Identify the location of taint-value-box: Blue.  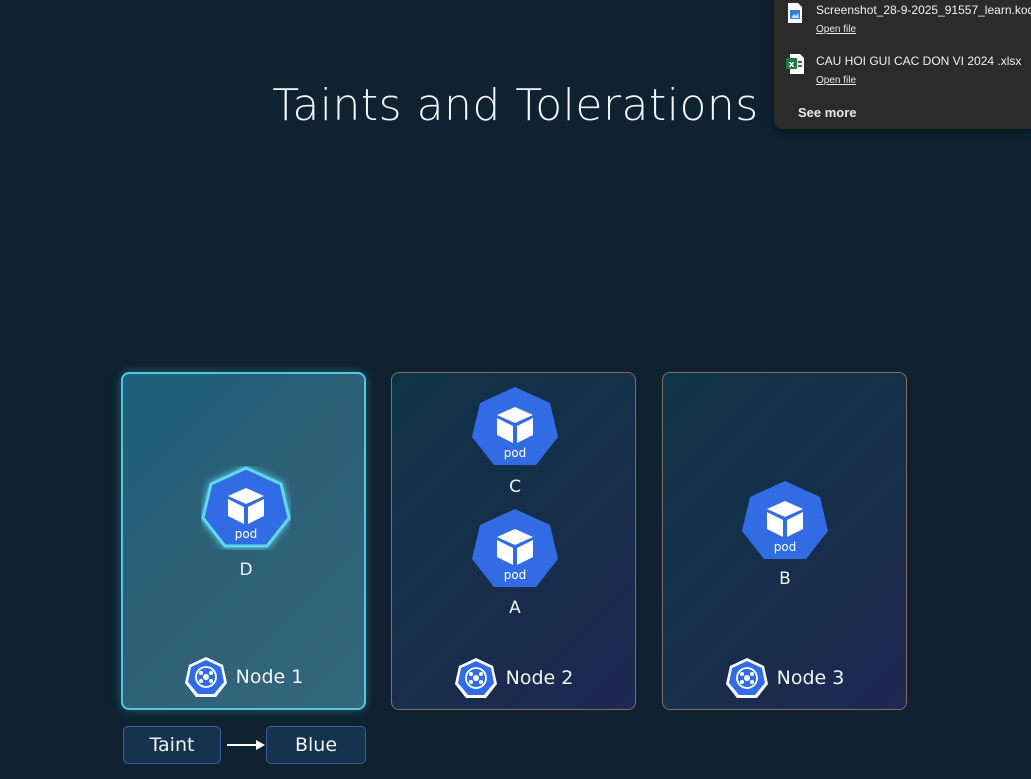
(316, 745).